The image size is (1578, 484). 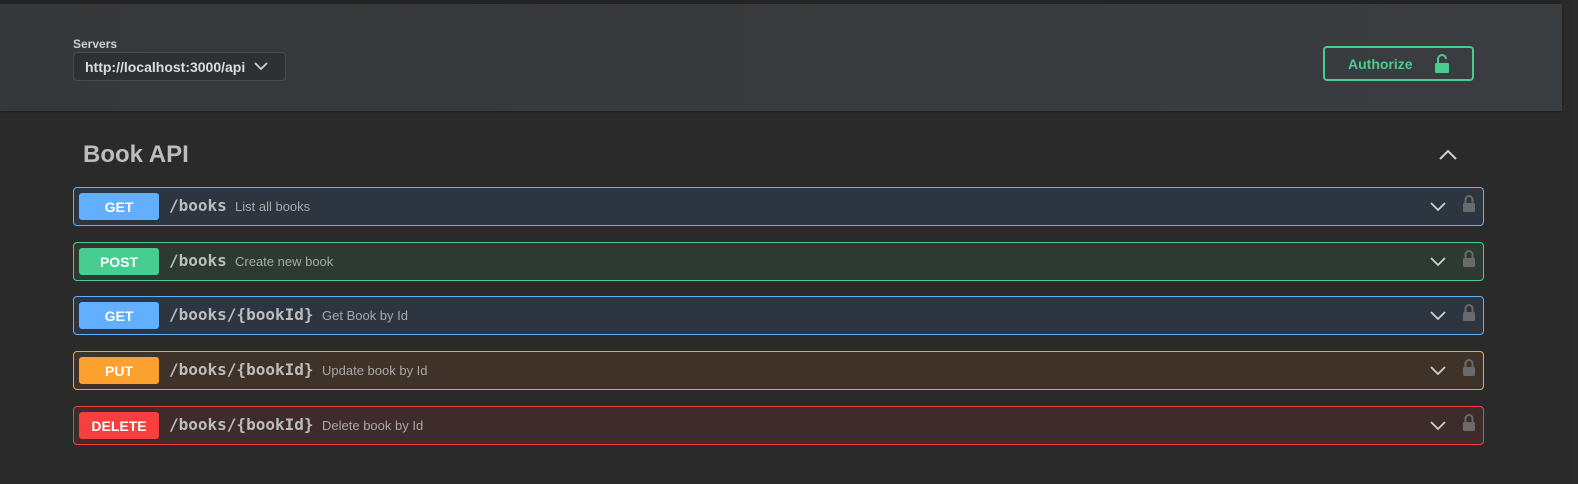 I want to click on servers-label: Servers, so click(x=95, y=44).